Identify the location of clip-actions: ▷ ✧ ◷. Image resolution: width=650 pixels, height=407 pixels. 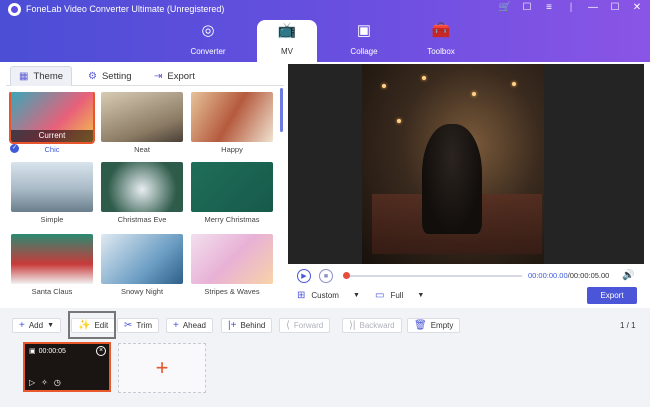
(45, 382).